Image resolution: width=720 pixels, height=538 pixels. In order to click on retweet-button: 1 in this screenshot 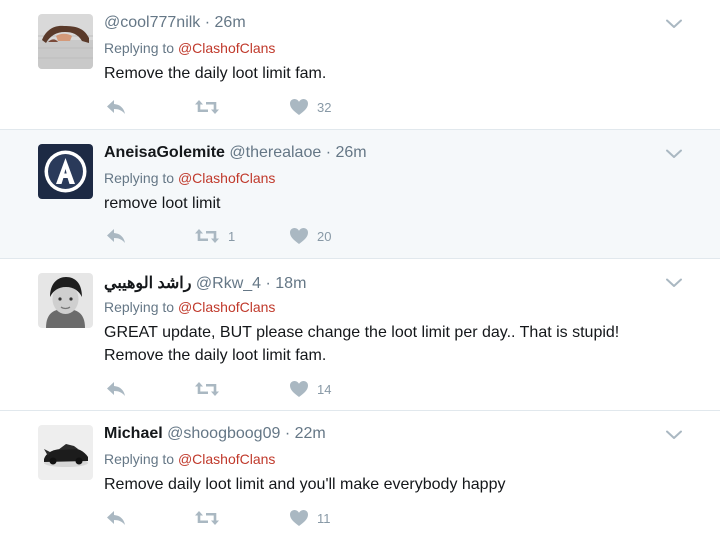, I will do `click(214, 236)`.